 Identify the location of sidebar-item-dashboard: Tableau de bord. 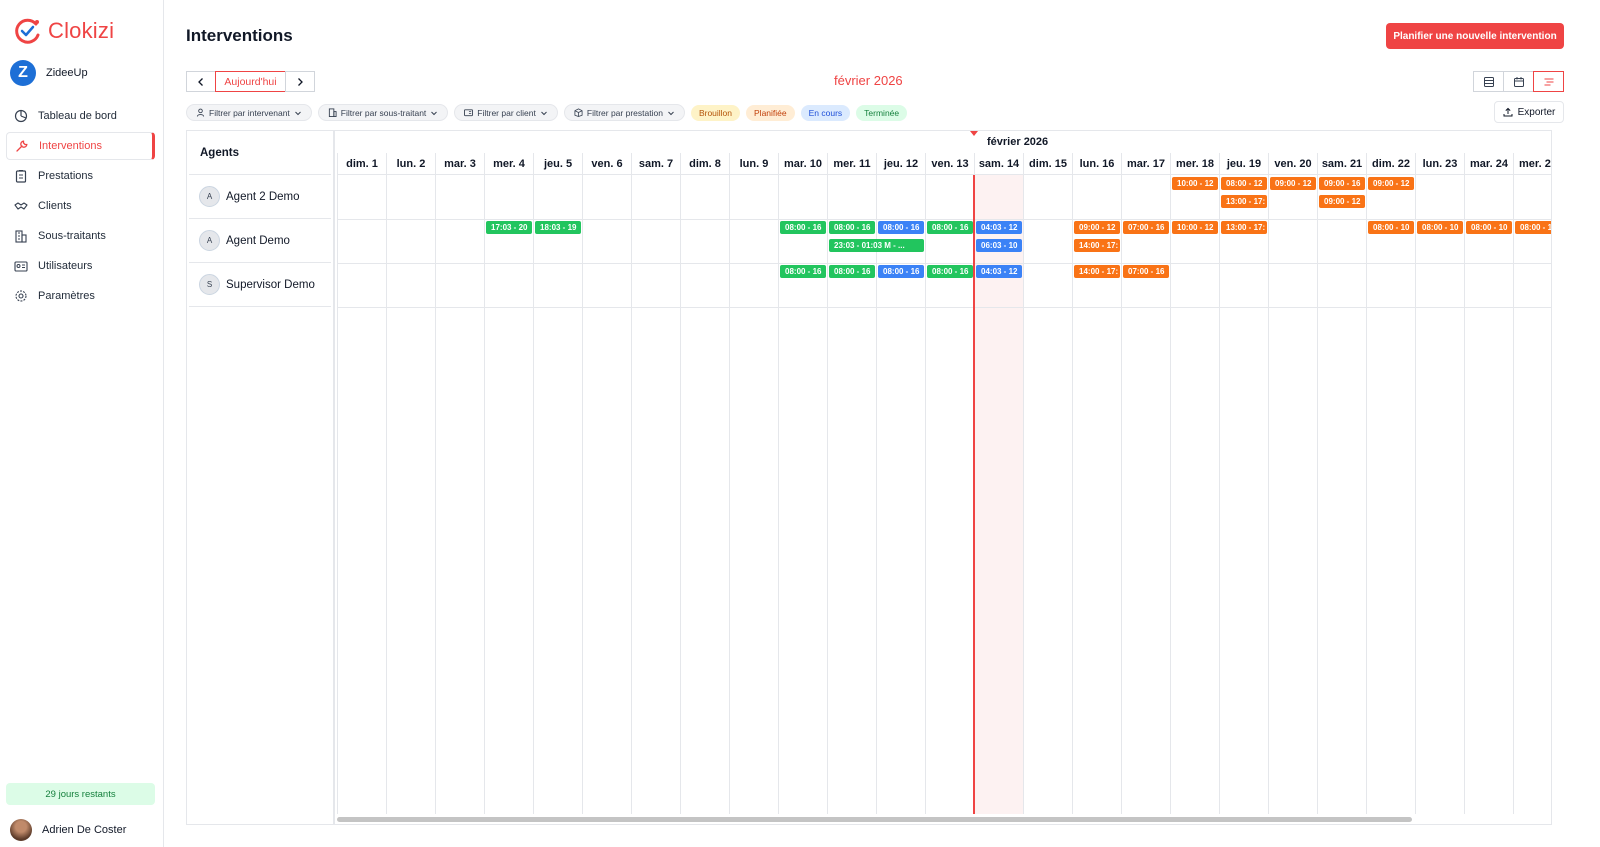
(80, 116).